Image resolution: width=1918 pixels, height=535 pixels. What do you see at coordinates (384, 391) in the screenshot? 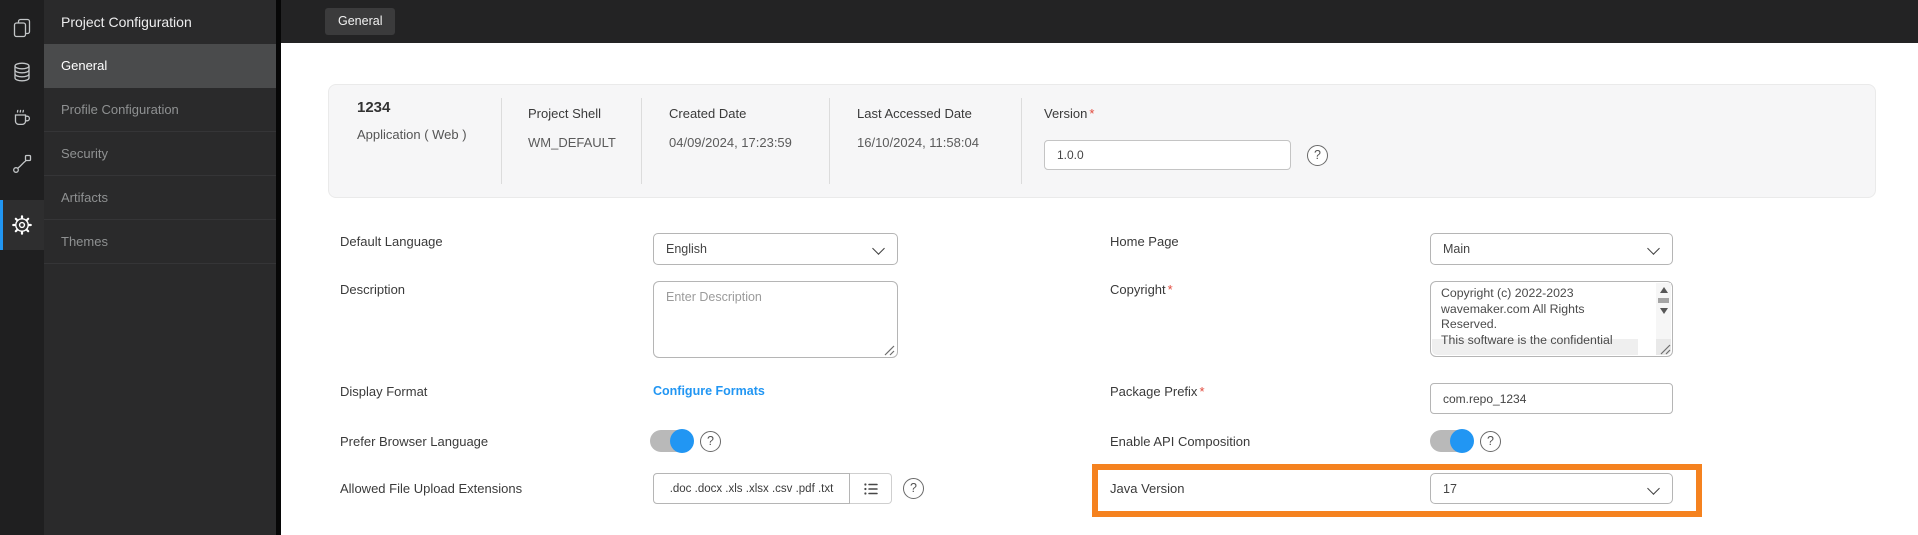
I see `display-format-label: Display Format` at bounding box center [384, 391].